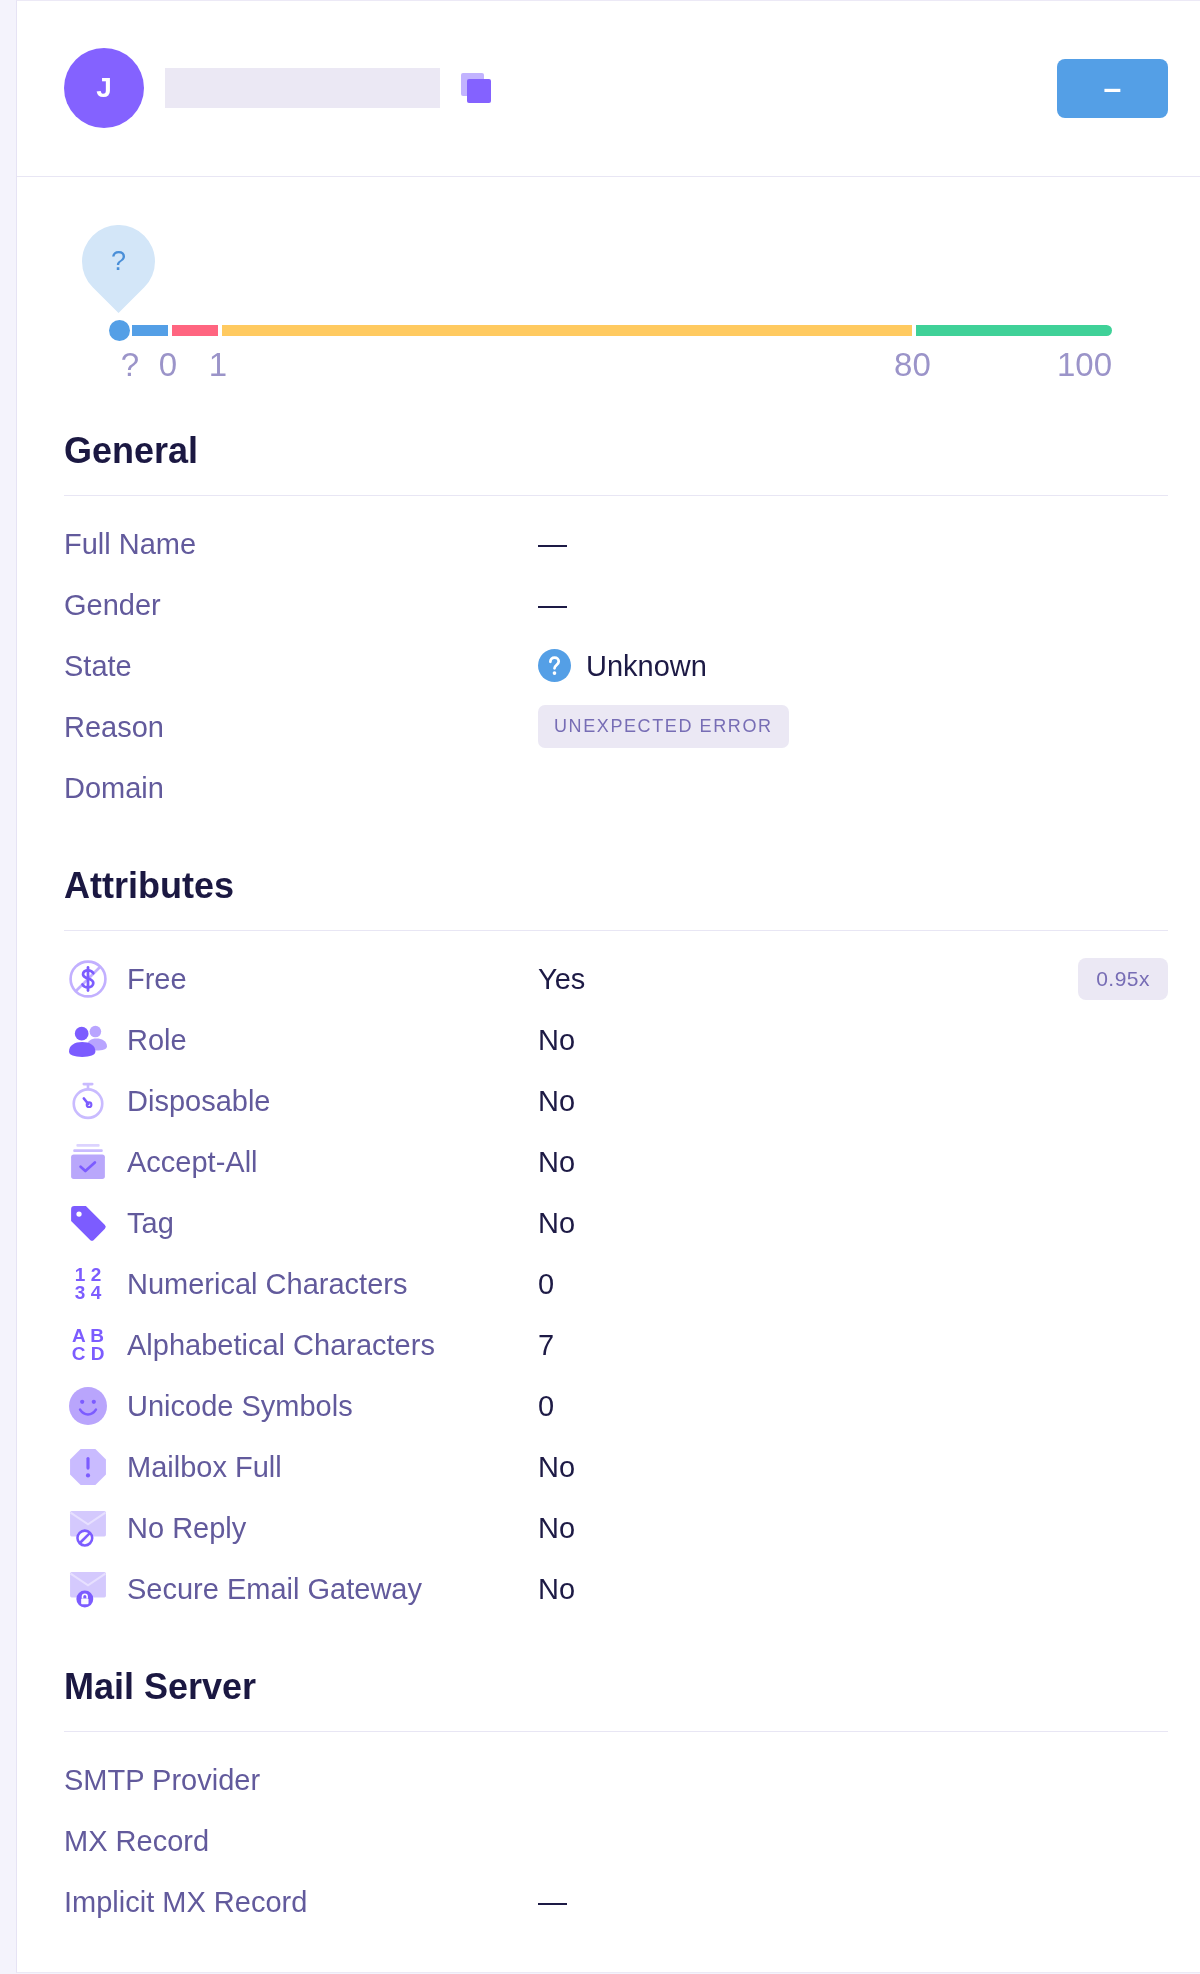 Image resolution: width=1200 pixels, height=1974 pixels. Describe the element at coordinates (114, 788) in the screenshot. I see `field-label: Domain` at that location.